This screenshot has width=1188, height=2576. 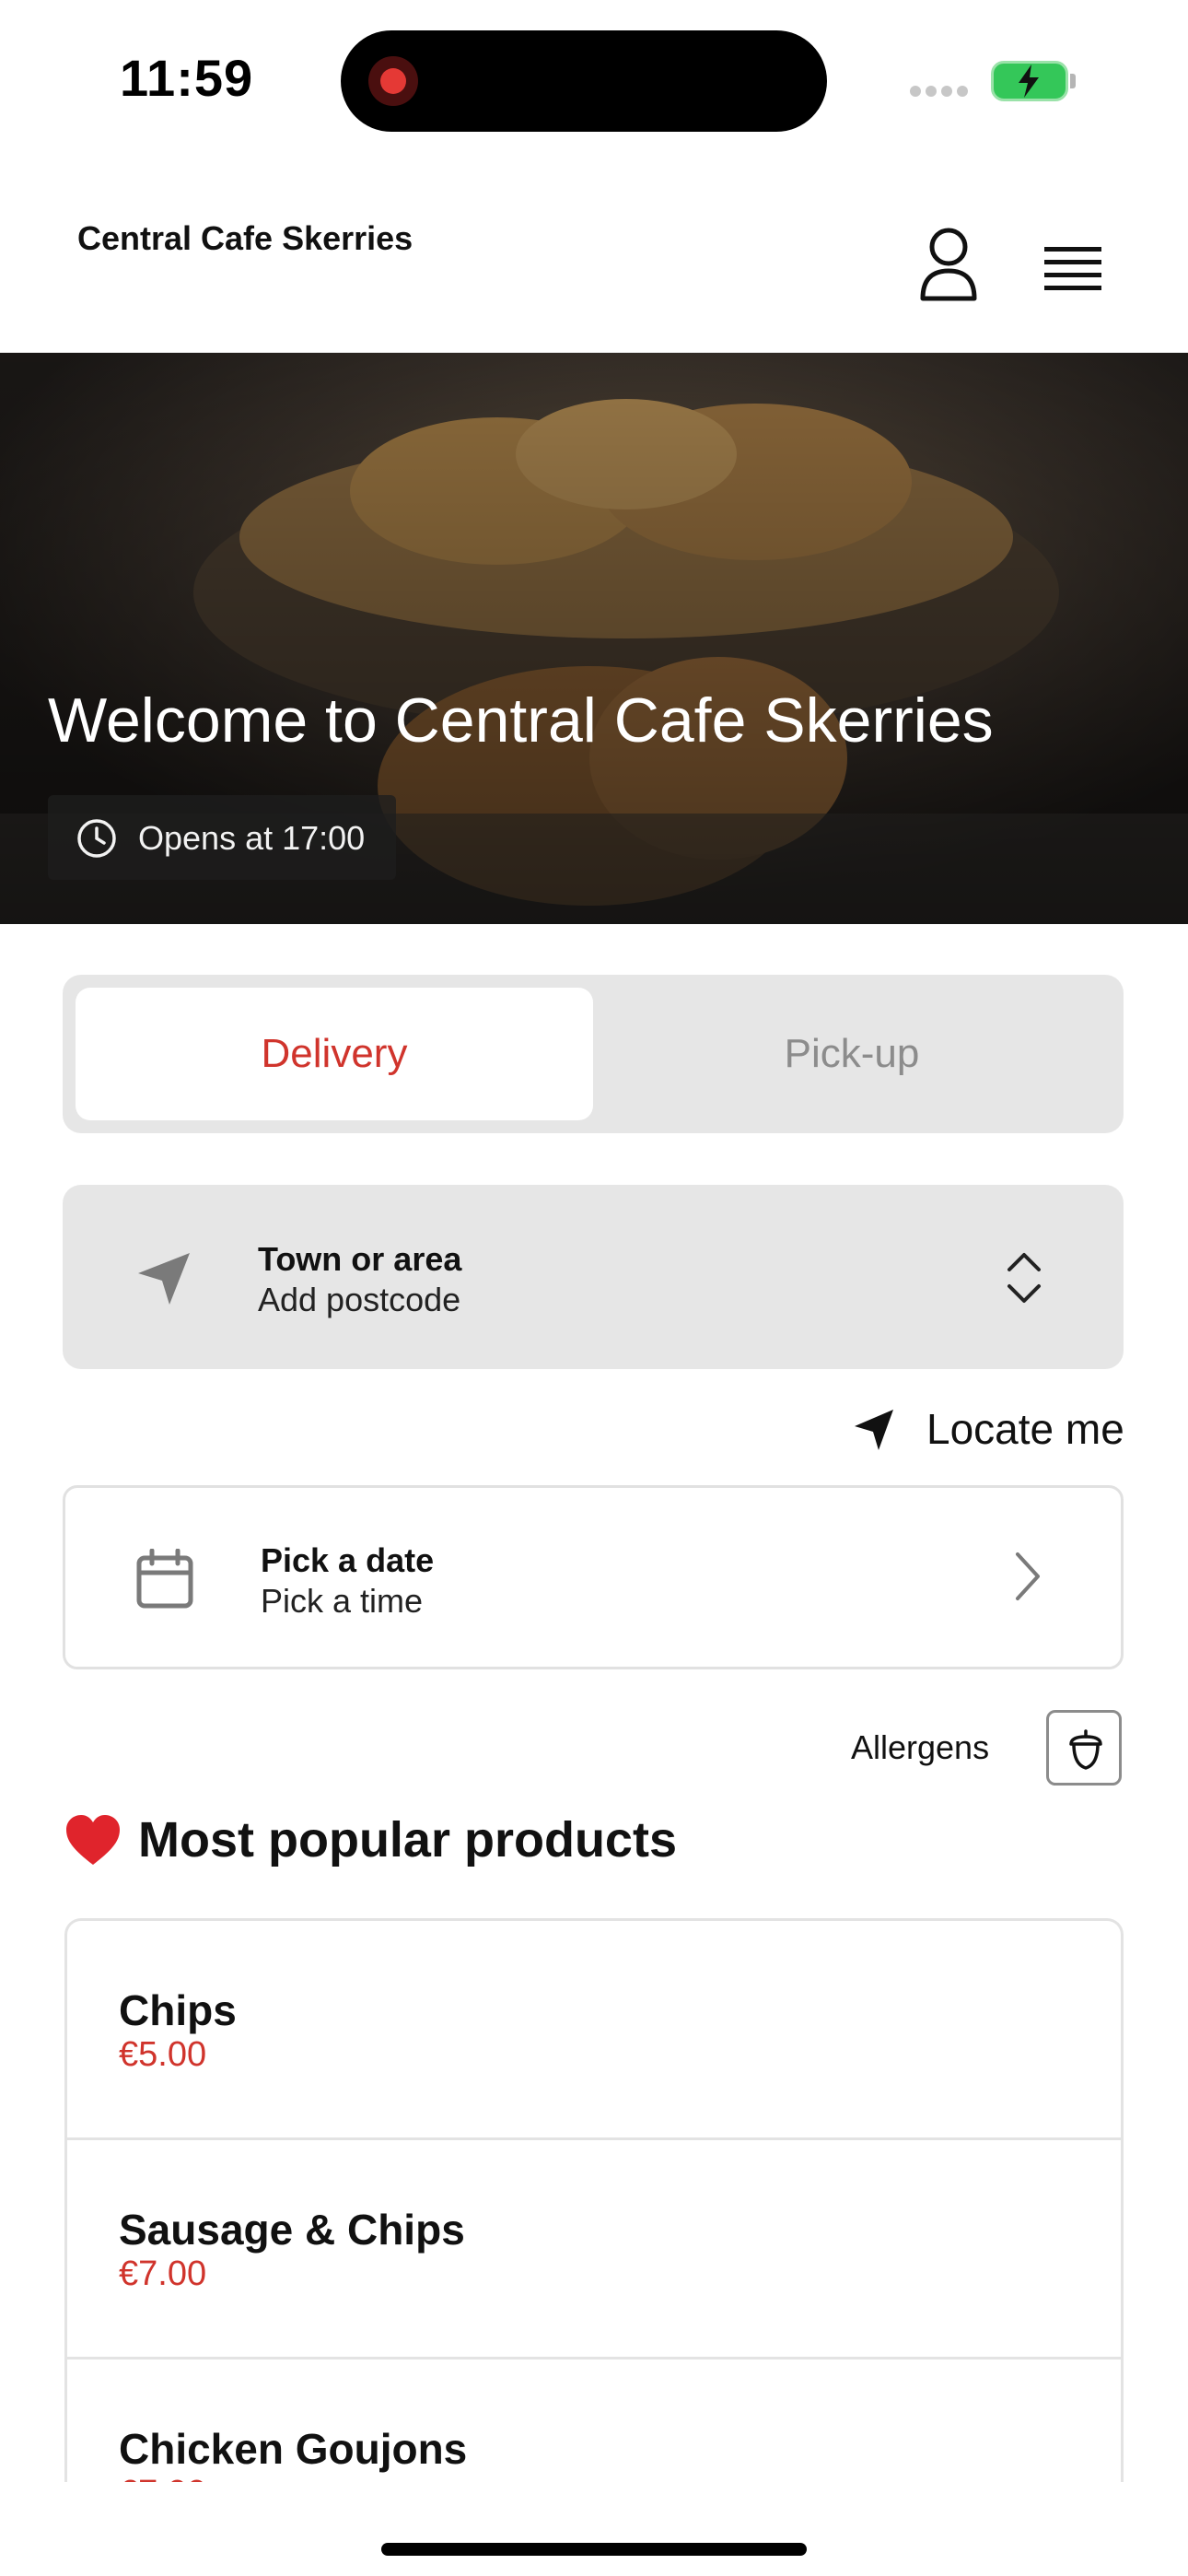 What do you see at coordinates (245, 238) in the screenshot?
I see `brand-name: Central Cafe Skerries` at bounding box center [245, 238].